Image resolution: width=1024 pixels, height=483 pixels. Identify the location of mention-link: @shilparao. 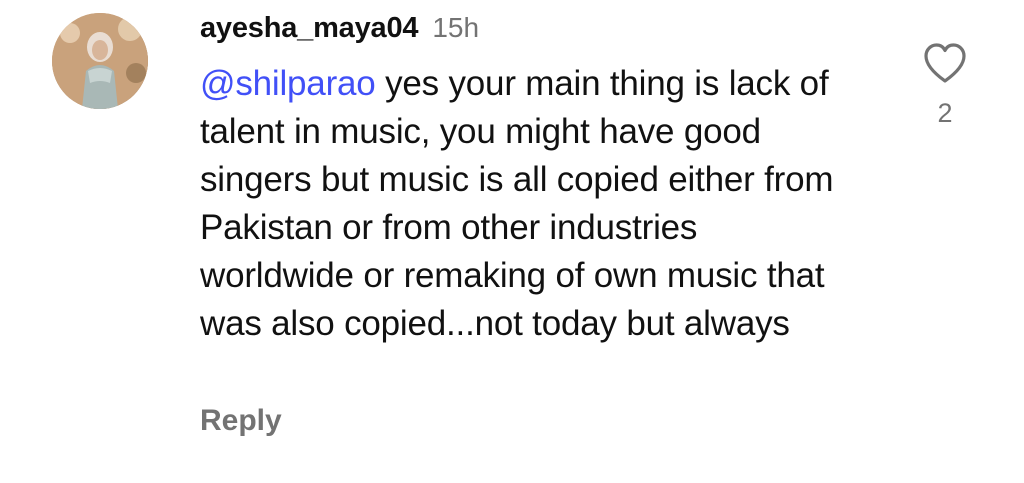
(288, 83).